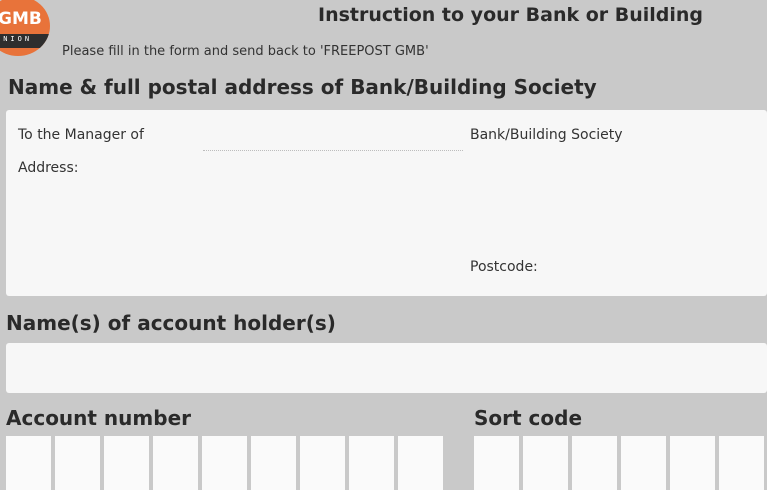 This screenshot has height=490, width=767. I want to click on to-manager-label: To the Manager of, so click(81, 135).